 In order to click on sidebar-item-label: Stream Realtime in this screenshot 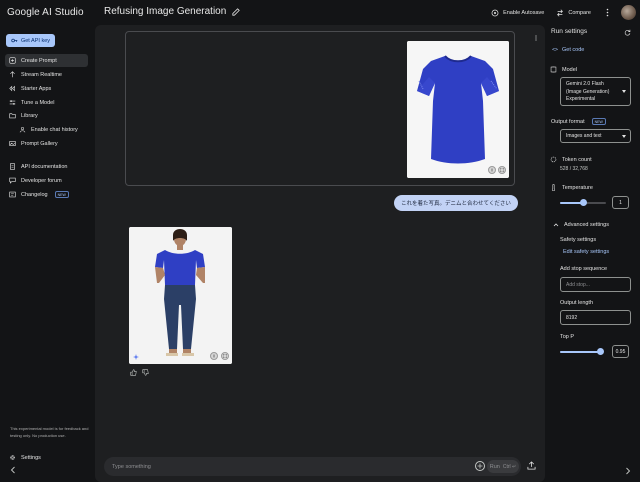, I will do `click(41, 74)`.